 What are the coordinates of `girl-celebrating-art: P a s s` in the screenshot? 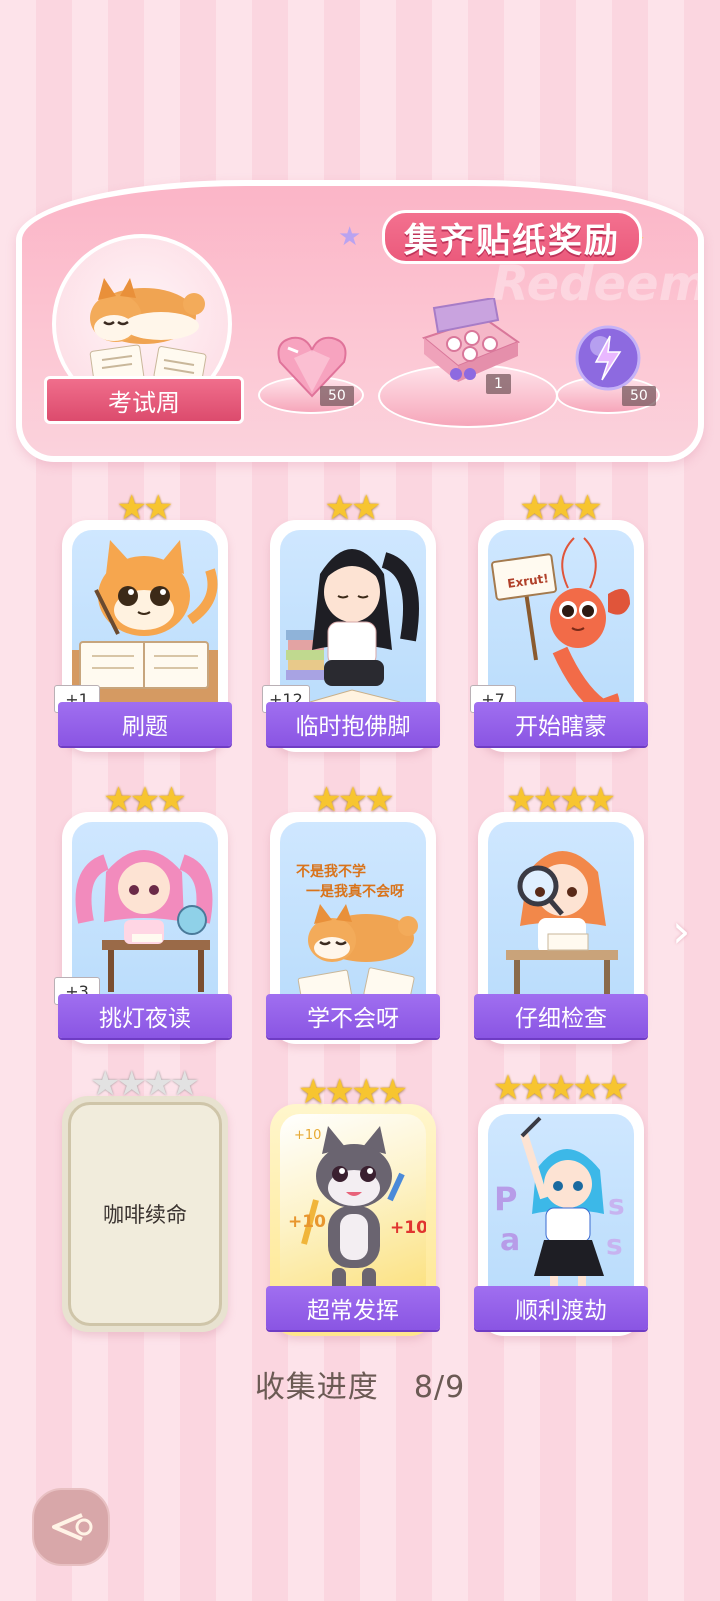 It's located at (559, 1208).